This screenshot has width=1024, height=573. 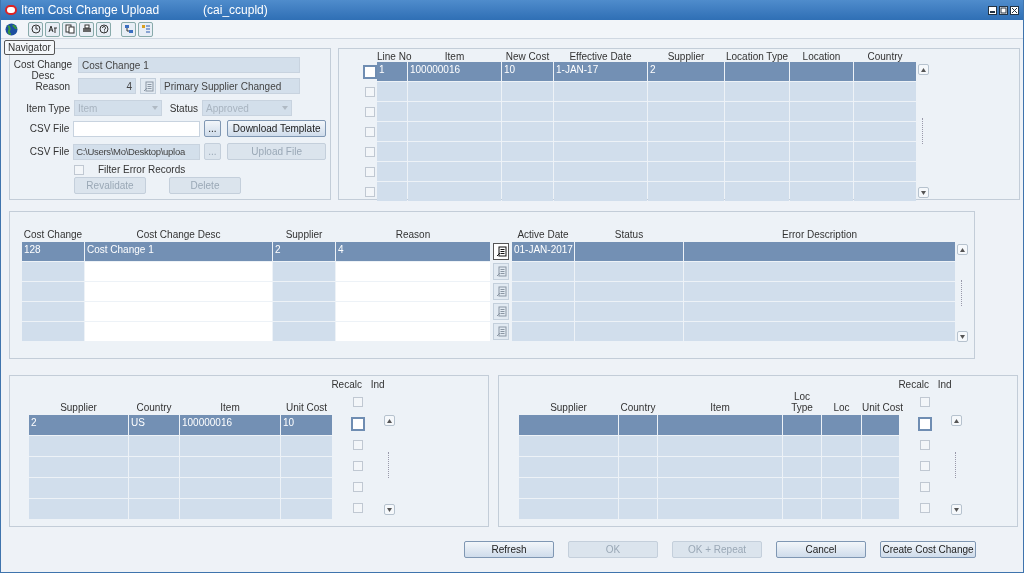 What do you see at coordinates (155, 108) in the screenshot?
I see `dropdown-icon` at bounding box center [155, 108].